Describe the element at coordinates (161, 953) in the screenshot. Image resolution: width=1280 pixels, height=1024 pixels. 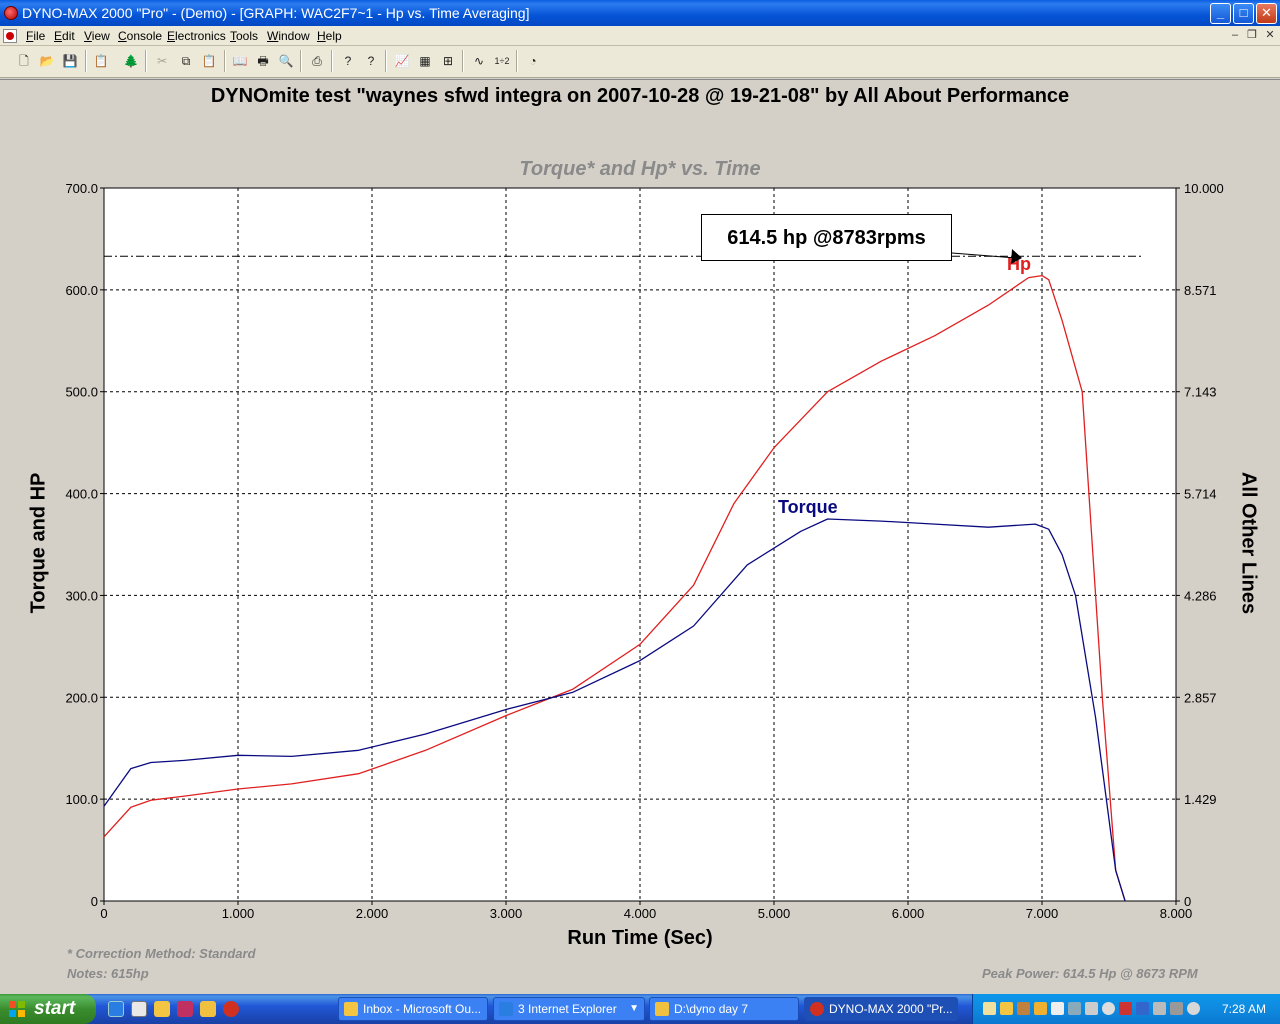
I see `correction-method-note: * Correction Method: Standard` at that location.